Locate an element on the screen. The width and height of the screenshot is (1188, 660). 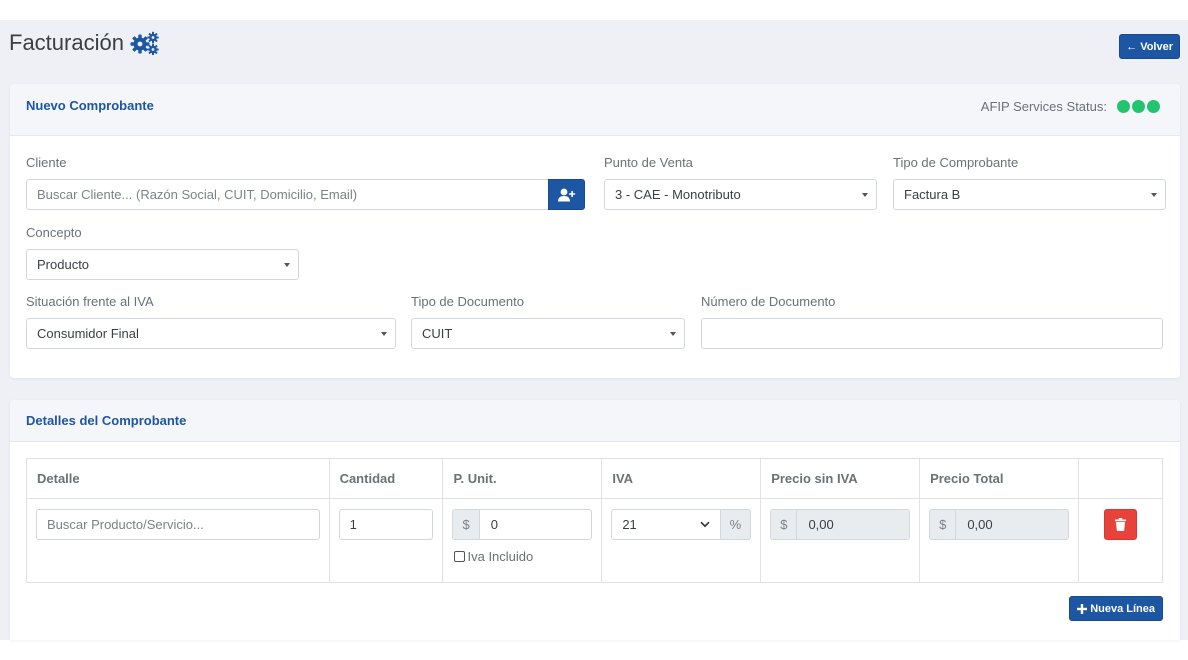
back-button: ← Volver is located at coordinates (1149, 46).